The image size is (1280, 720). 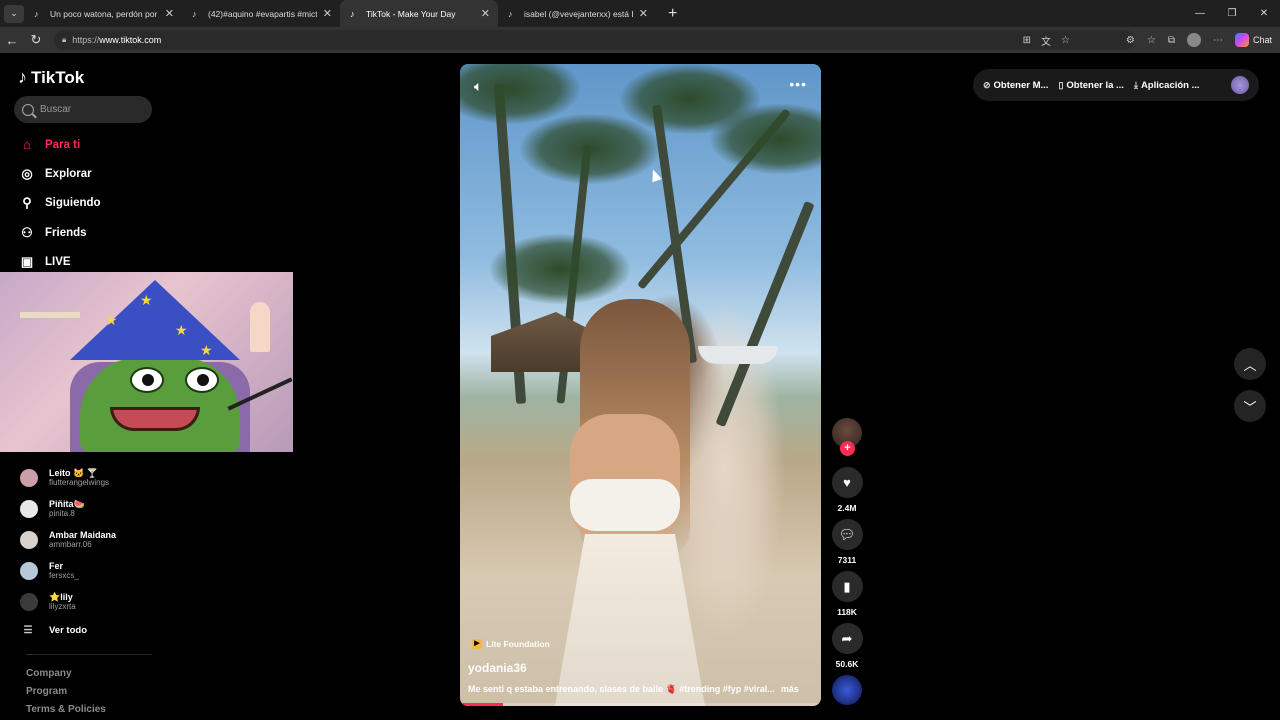 What do you see at coordinates (1264, 13) in the screenshot?
I see `close-window-icon: ✕` at bounding box center [1264, 13].